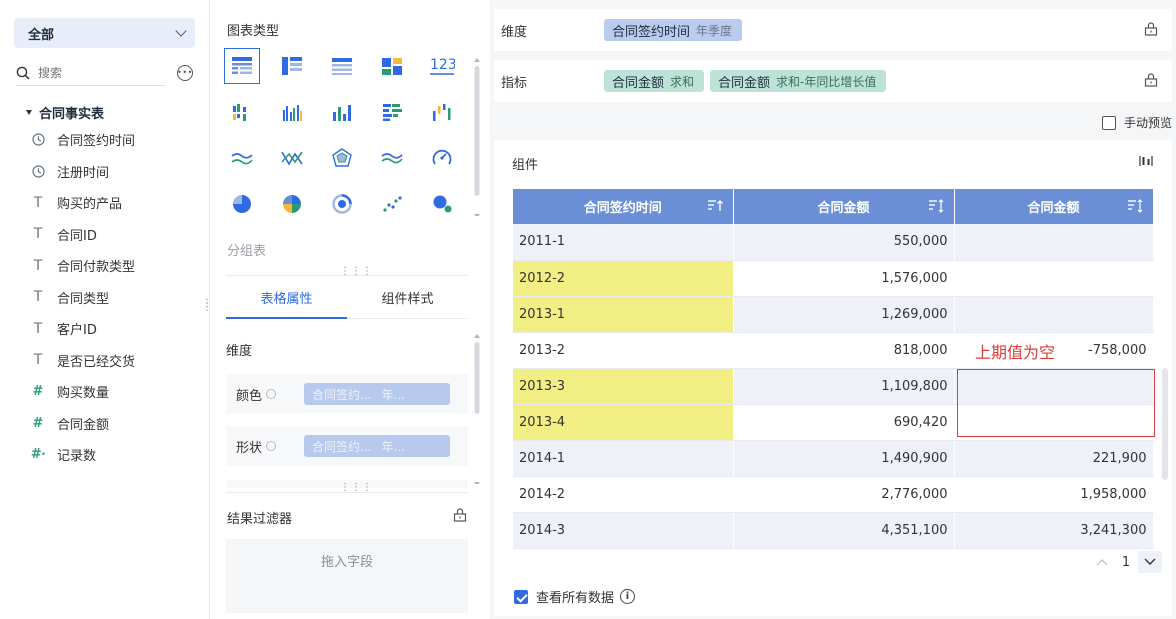 This screenshot has width=1176, height=619. Describe the element at coordinates (442, 66) in the screenshot. I see `kpi-number-chart-icon: 123` at that location.